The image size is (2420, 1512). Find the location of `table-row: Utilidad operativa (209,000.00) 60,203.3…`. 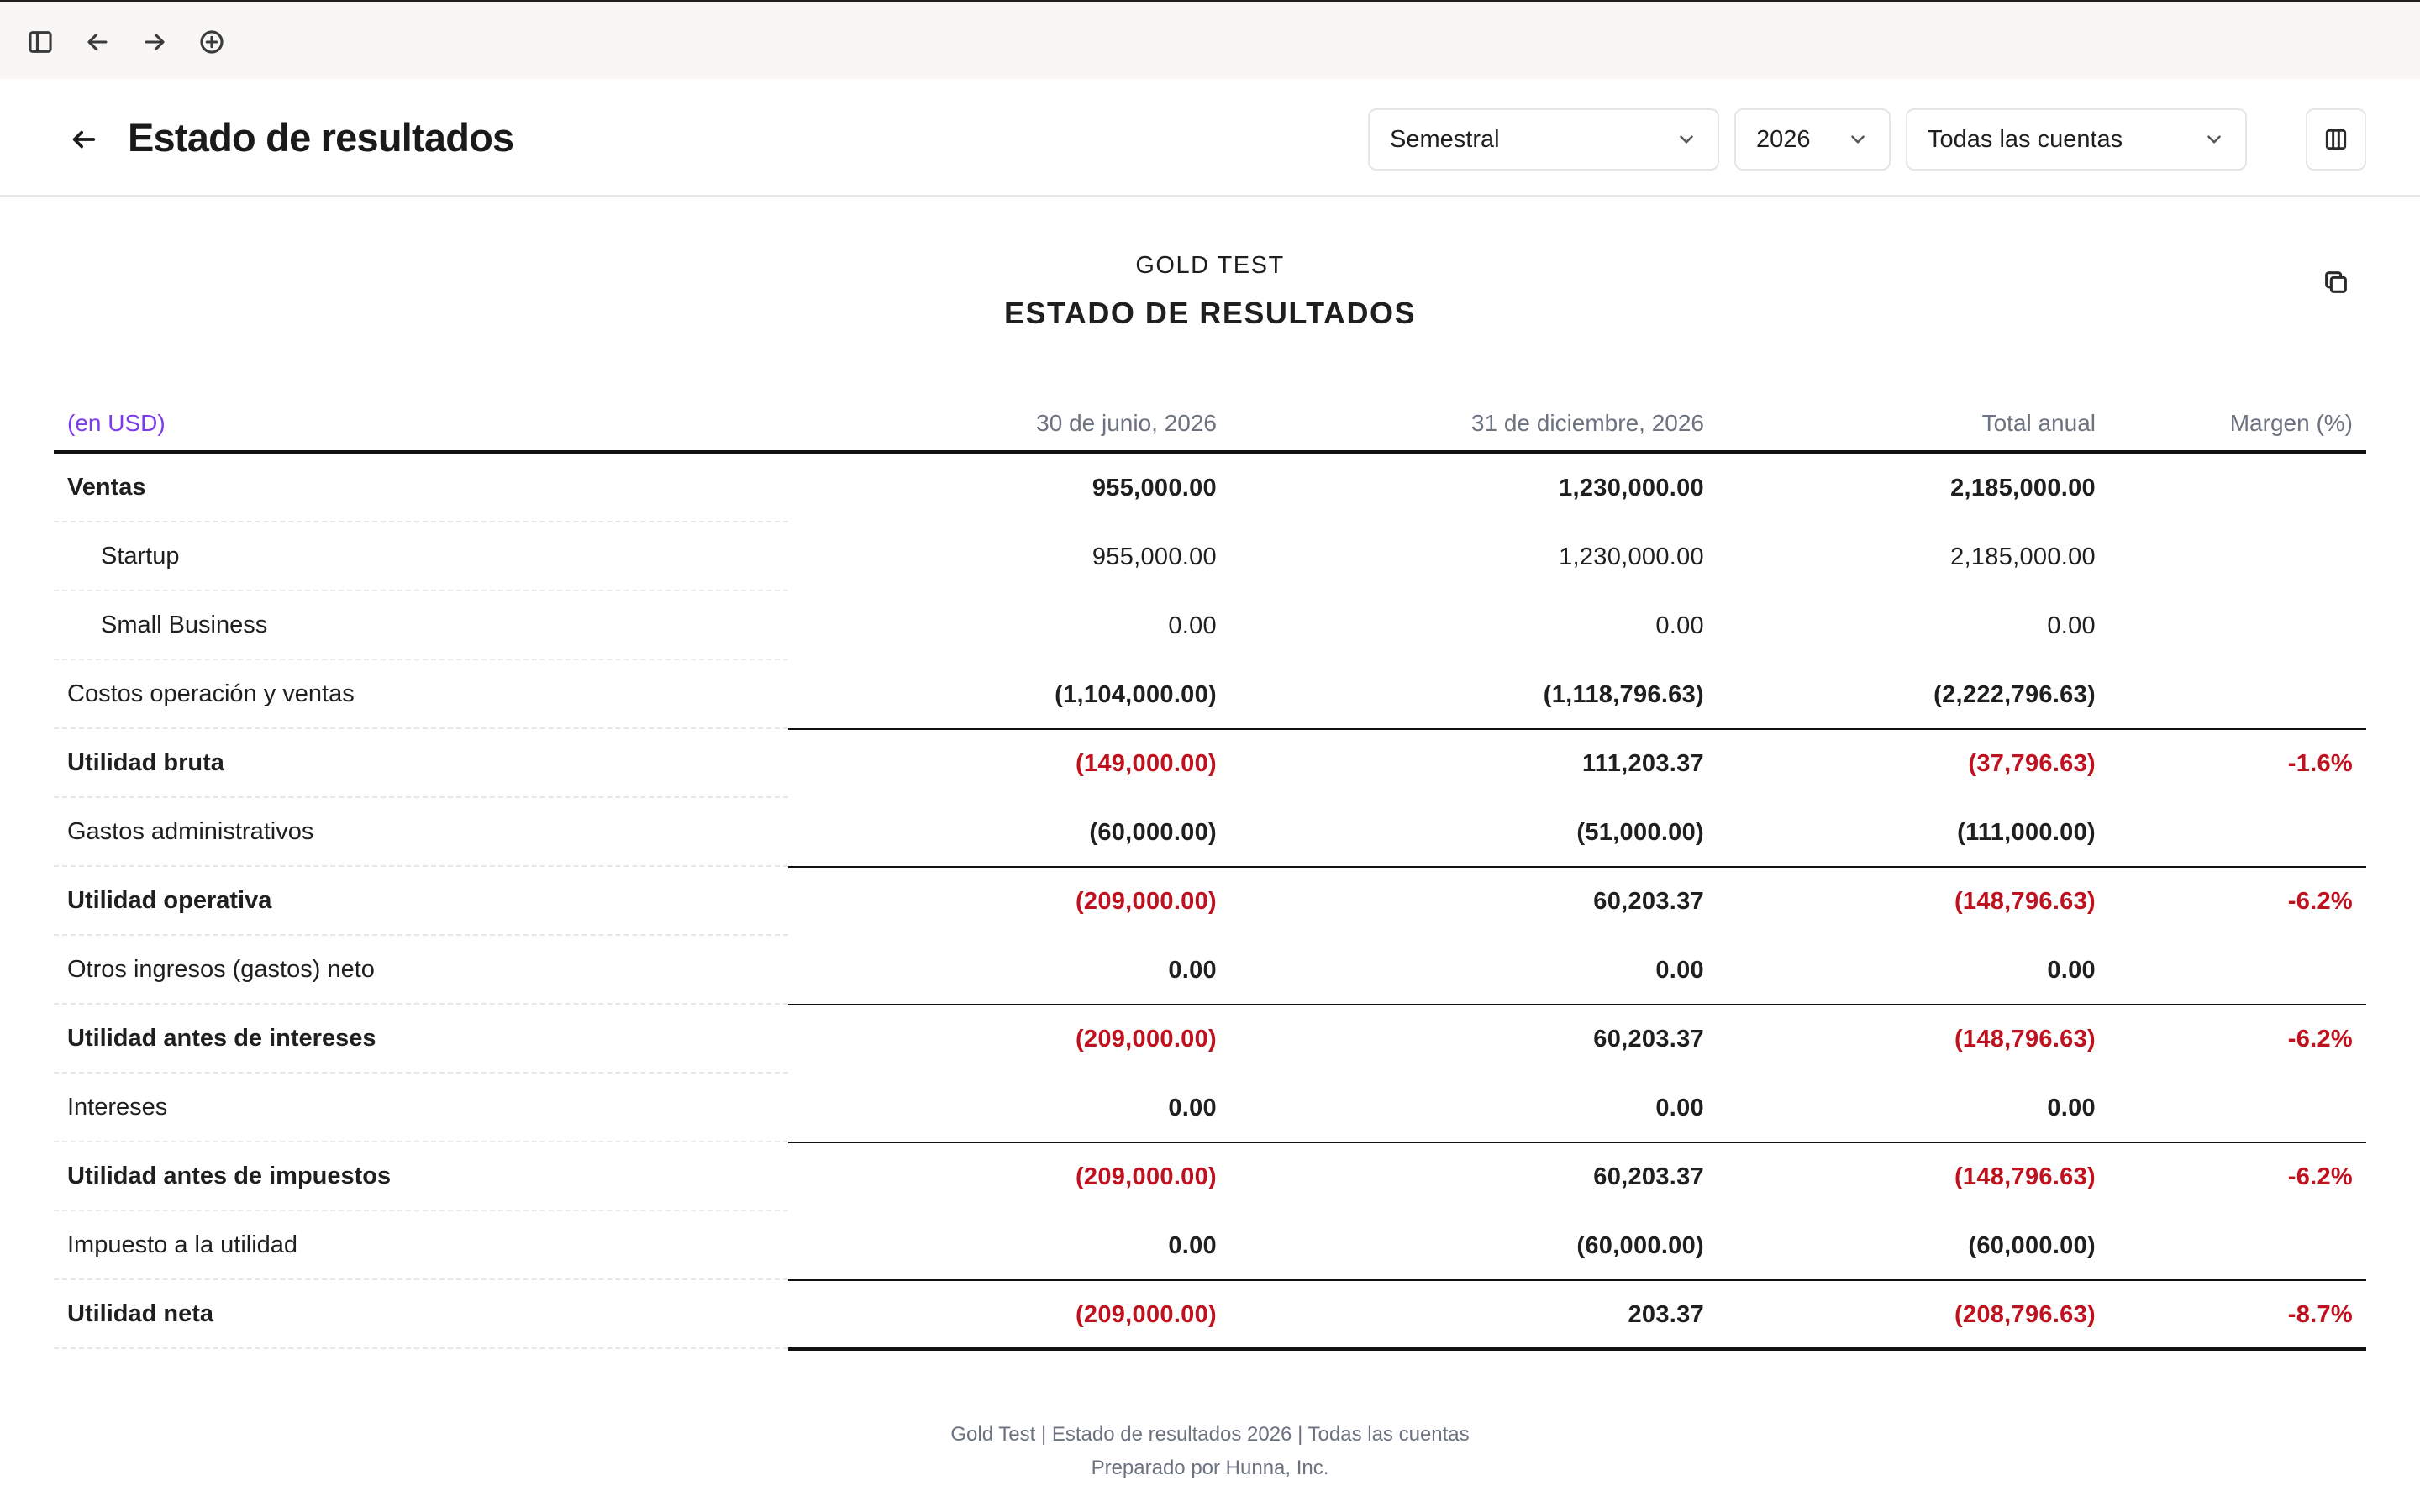

table-row: Utilidad operativa (209,000.00) 60,203.3… is located at coordinates (1210, 901).